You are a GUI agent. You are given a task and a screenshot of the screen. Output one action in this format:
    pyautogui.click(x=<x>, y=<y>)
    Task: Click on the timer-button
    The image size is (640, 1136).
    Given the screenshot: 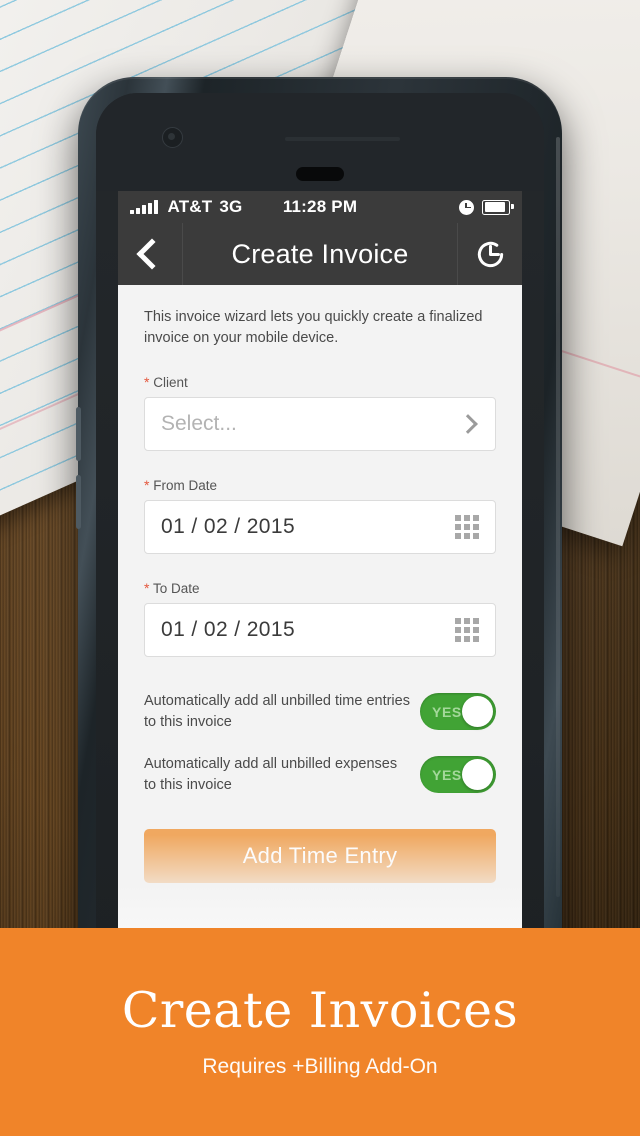 What is the action you would take?
    pyautogui.click(x=489, y=254)
    